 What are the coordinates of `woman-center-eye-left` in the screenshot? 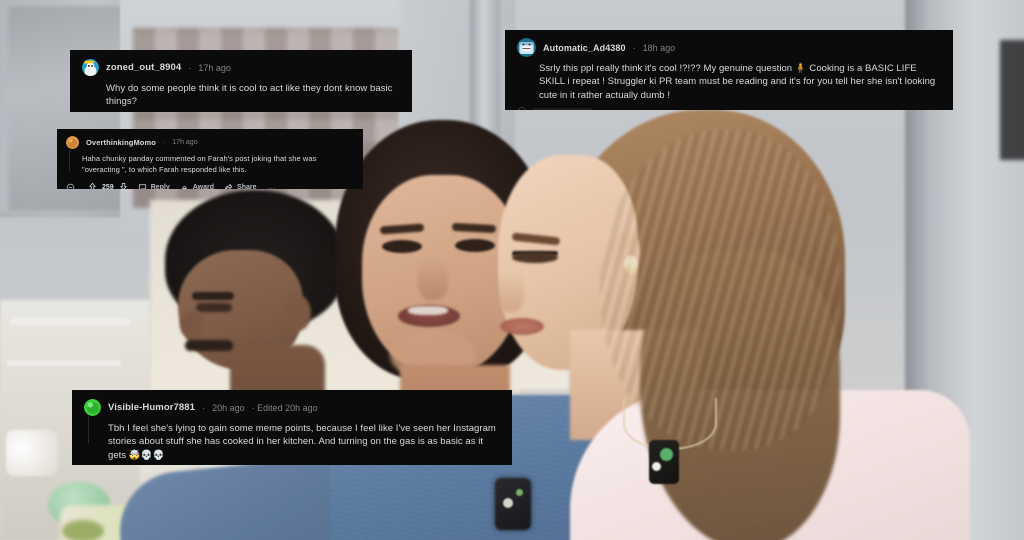 It's located at (402, 246).